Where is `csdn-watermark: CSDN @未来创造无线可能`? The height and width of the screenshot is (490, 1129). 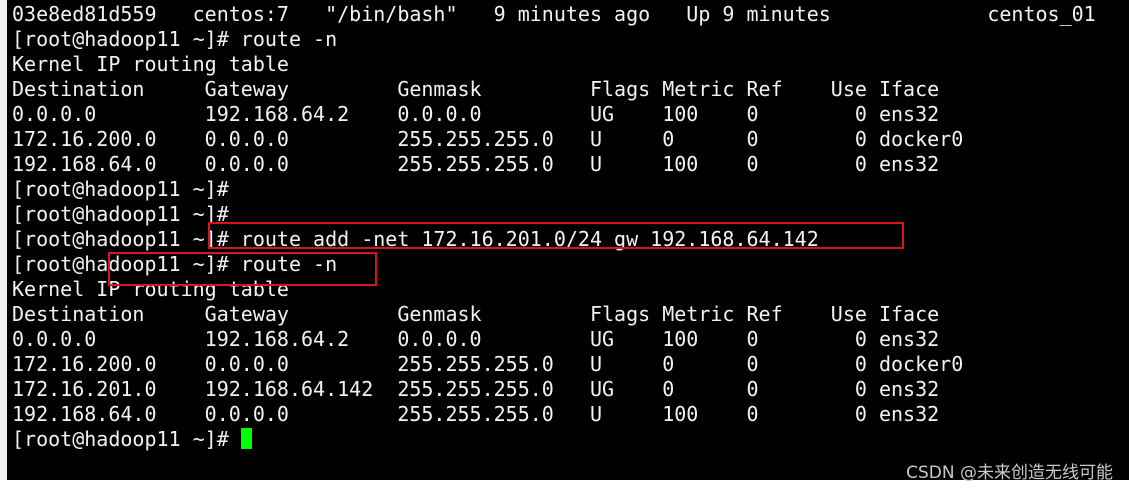
csdn-watermark: CSDN @未来创造无线可能 is located at coordinates (1009, 473).